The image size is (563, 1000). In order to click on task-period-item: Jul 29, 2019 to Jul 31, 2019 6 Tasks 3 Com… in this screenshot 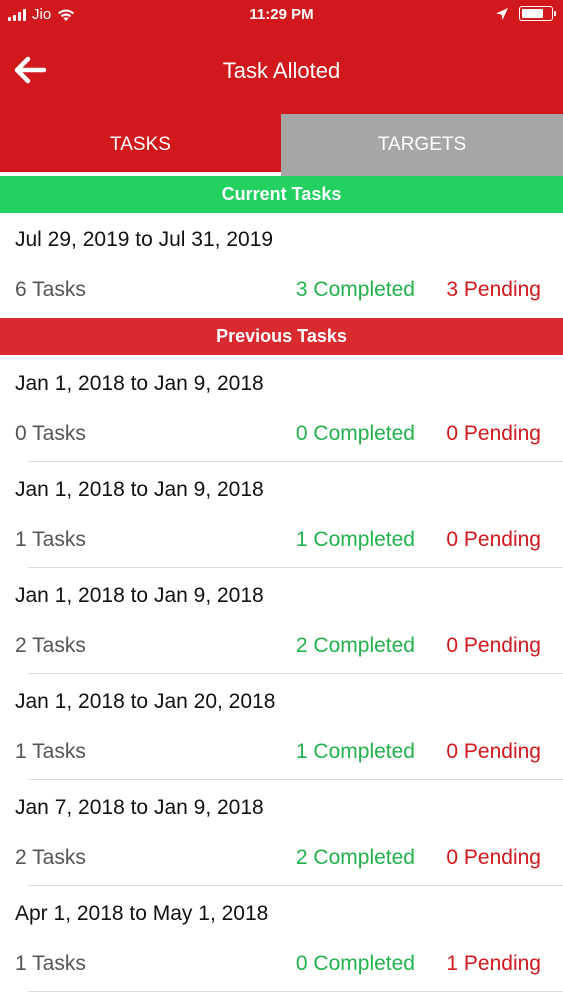, I will do `click(281, 265)`.